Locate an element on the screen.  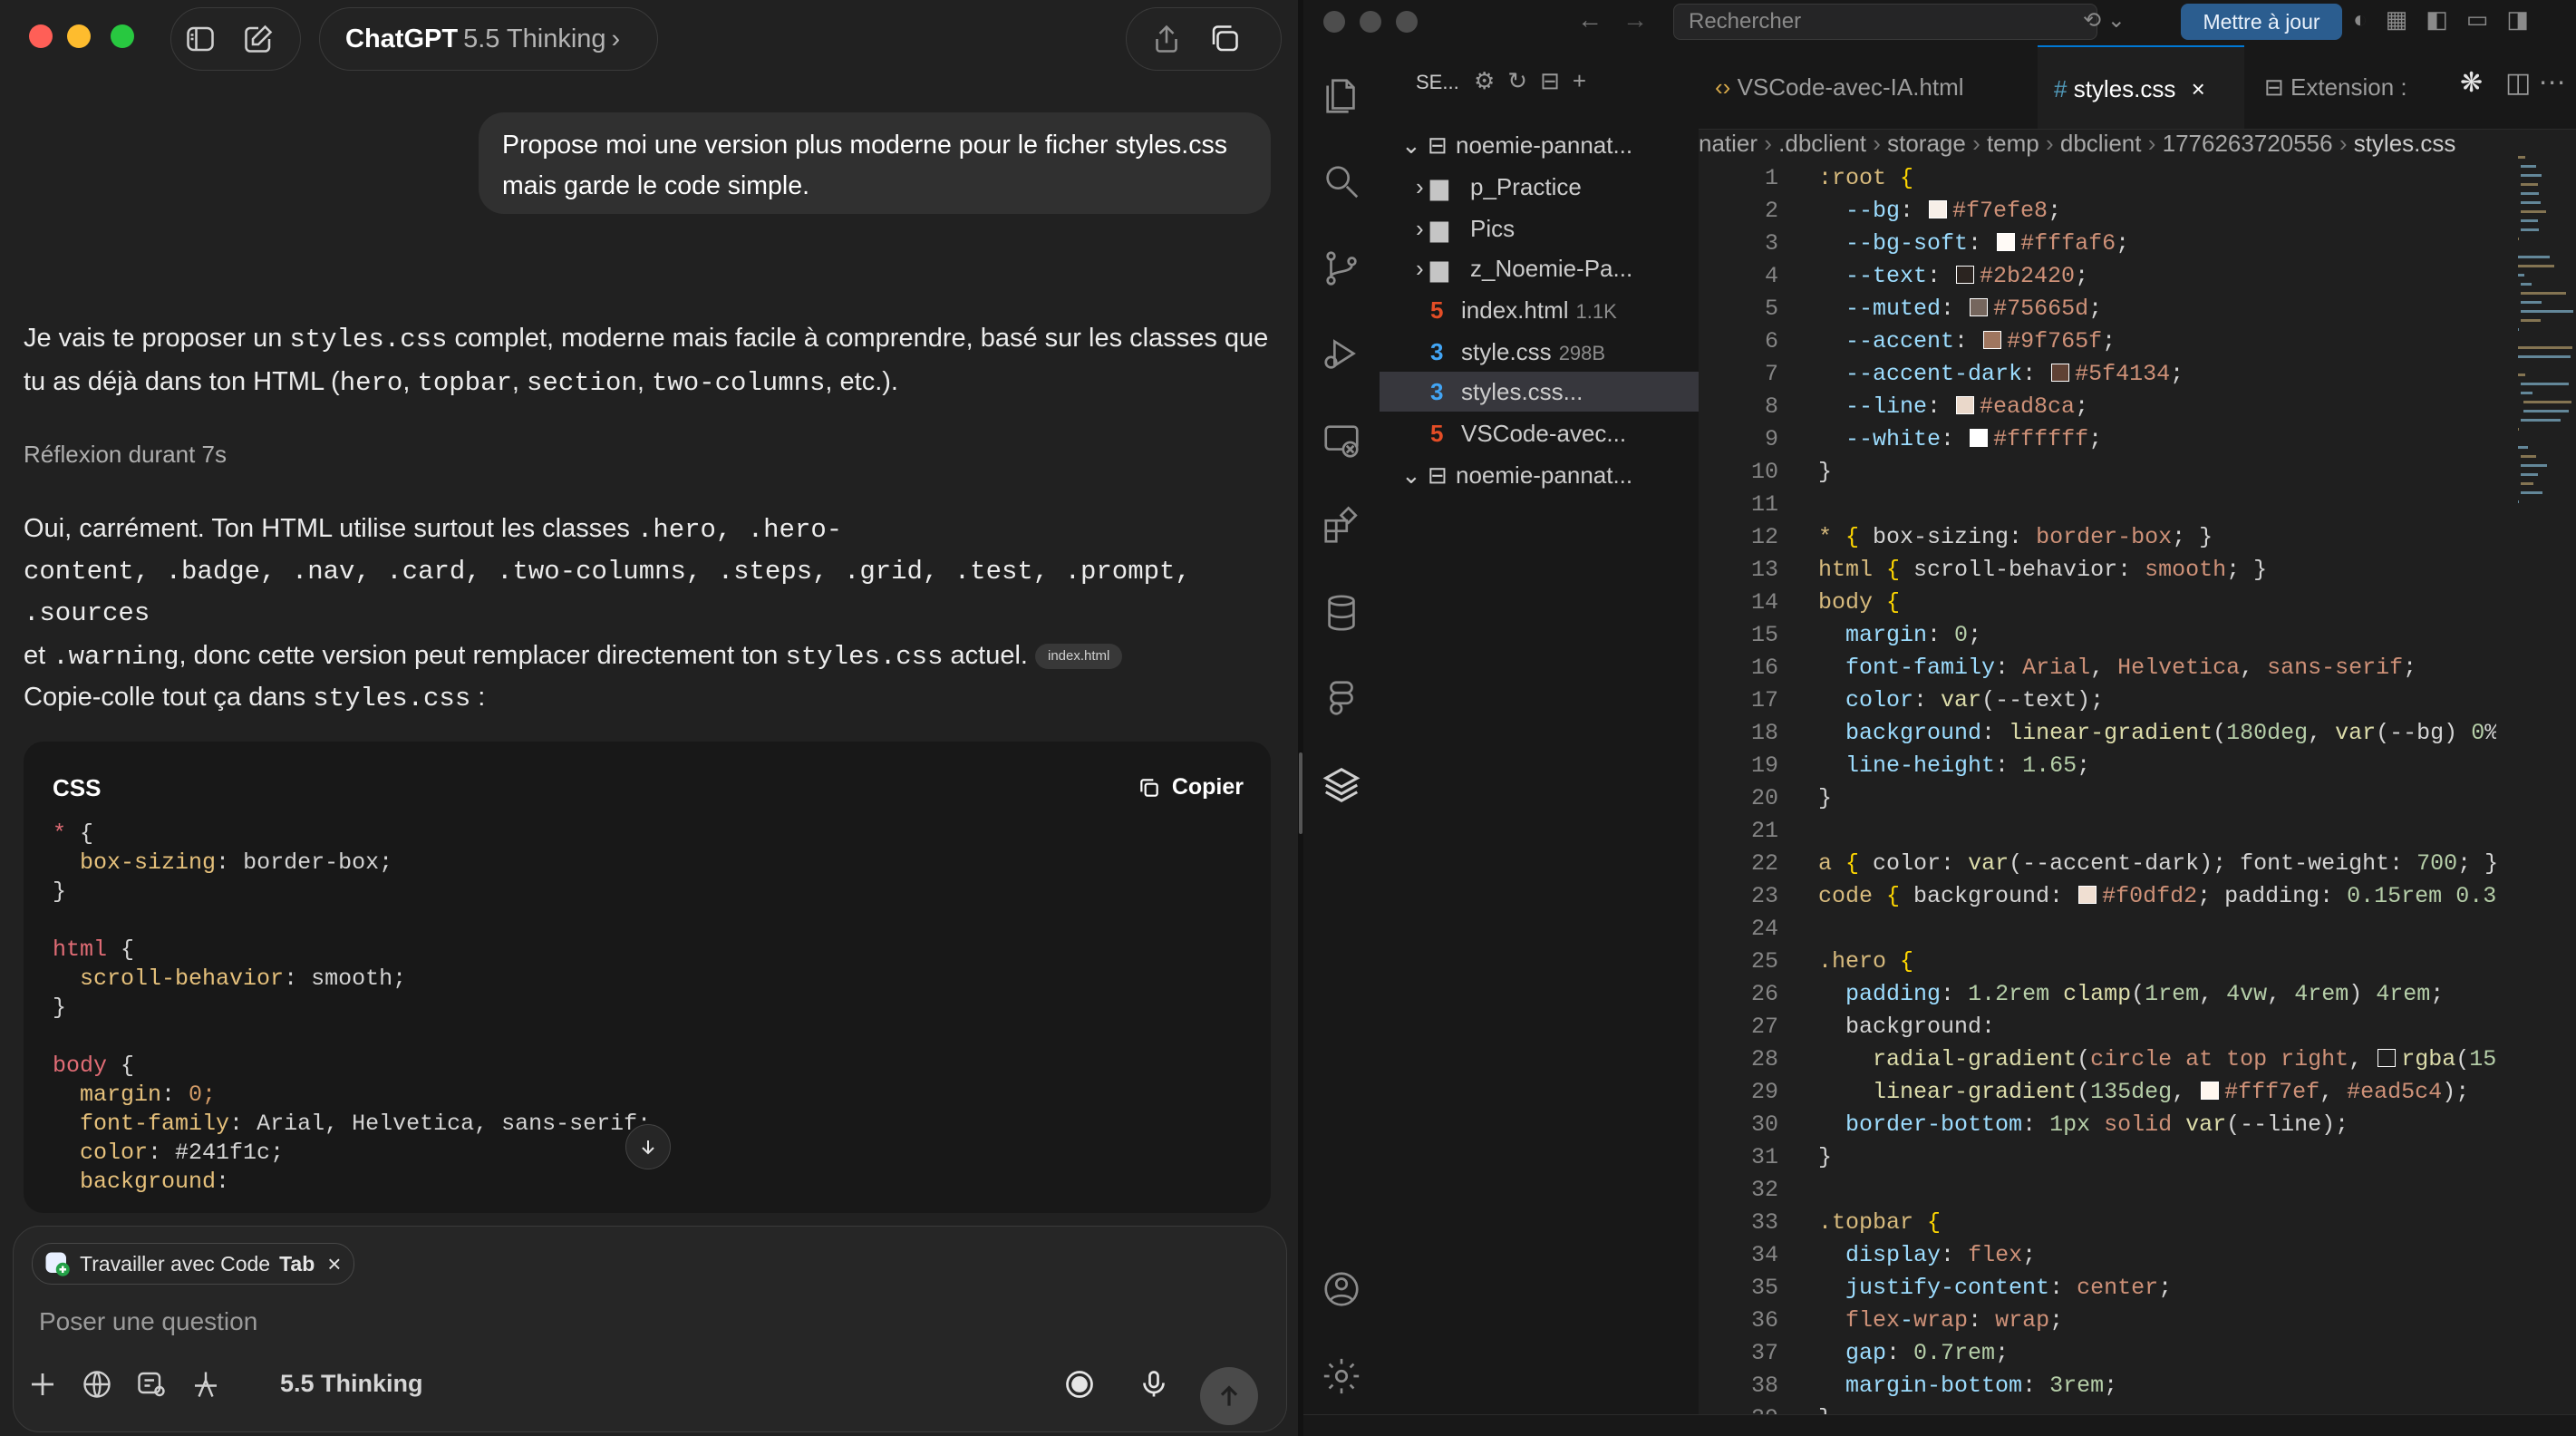
extensions-tab is located at coordinates (1341, 525).